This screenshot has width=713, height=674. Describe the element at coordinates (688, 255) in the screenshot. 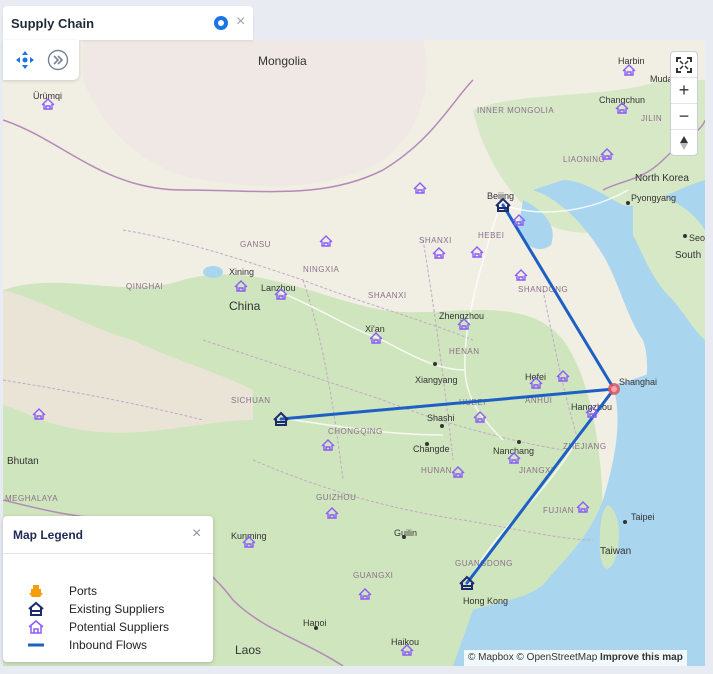

I see `country-label-south: South` at that location.